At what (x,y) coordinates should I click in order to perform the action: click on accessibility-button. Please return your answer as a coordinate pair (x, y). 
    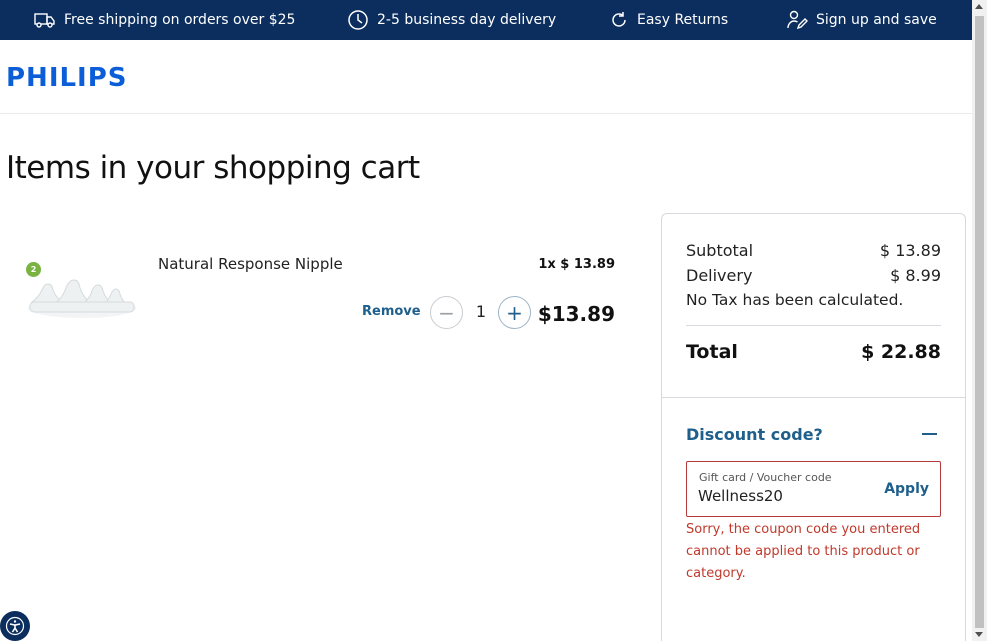
    Looking at the image, I should click on (15, 626).